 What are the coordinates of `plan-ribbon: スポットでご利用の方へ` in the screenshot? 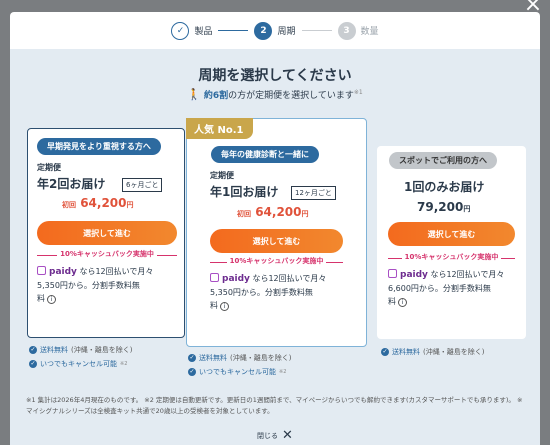 It's located at (443, 160).